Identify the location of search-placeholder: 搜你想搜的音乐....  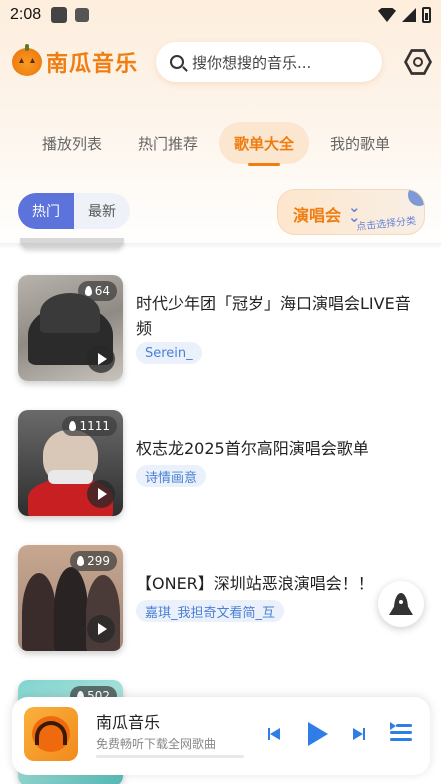
(252, 62).